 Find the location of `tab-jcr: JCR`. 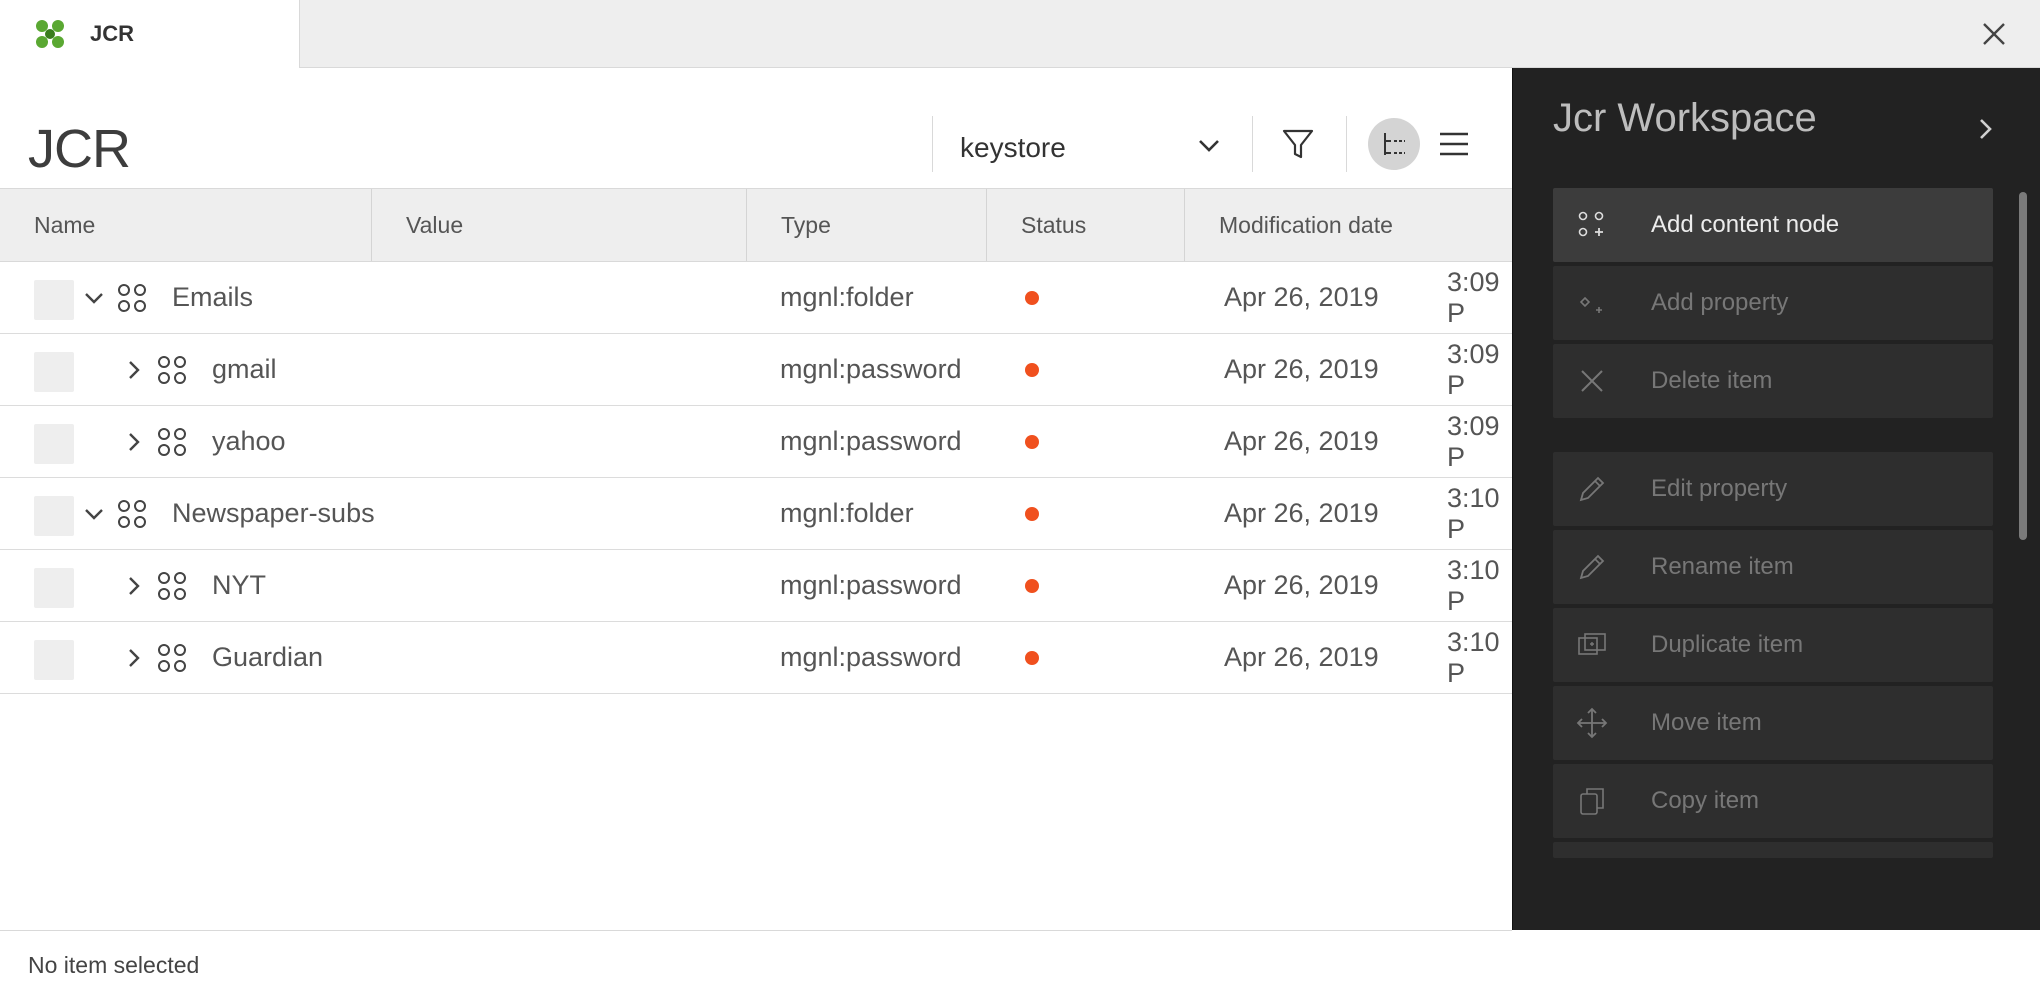

tab-jcr: JCR is located at coordinates (150, 34).